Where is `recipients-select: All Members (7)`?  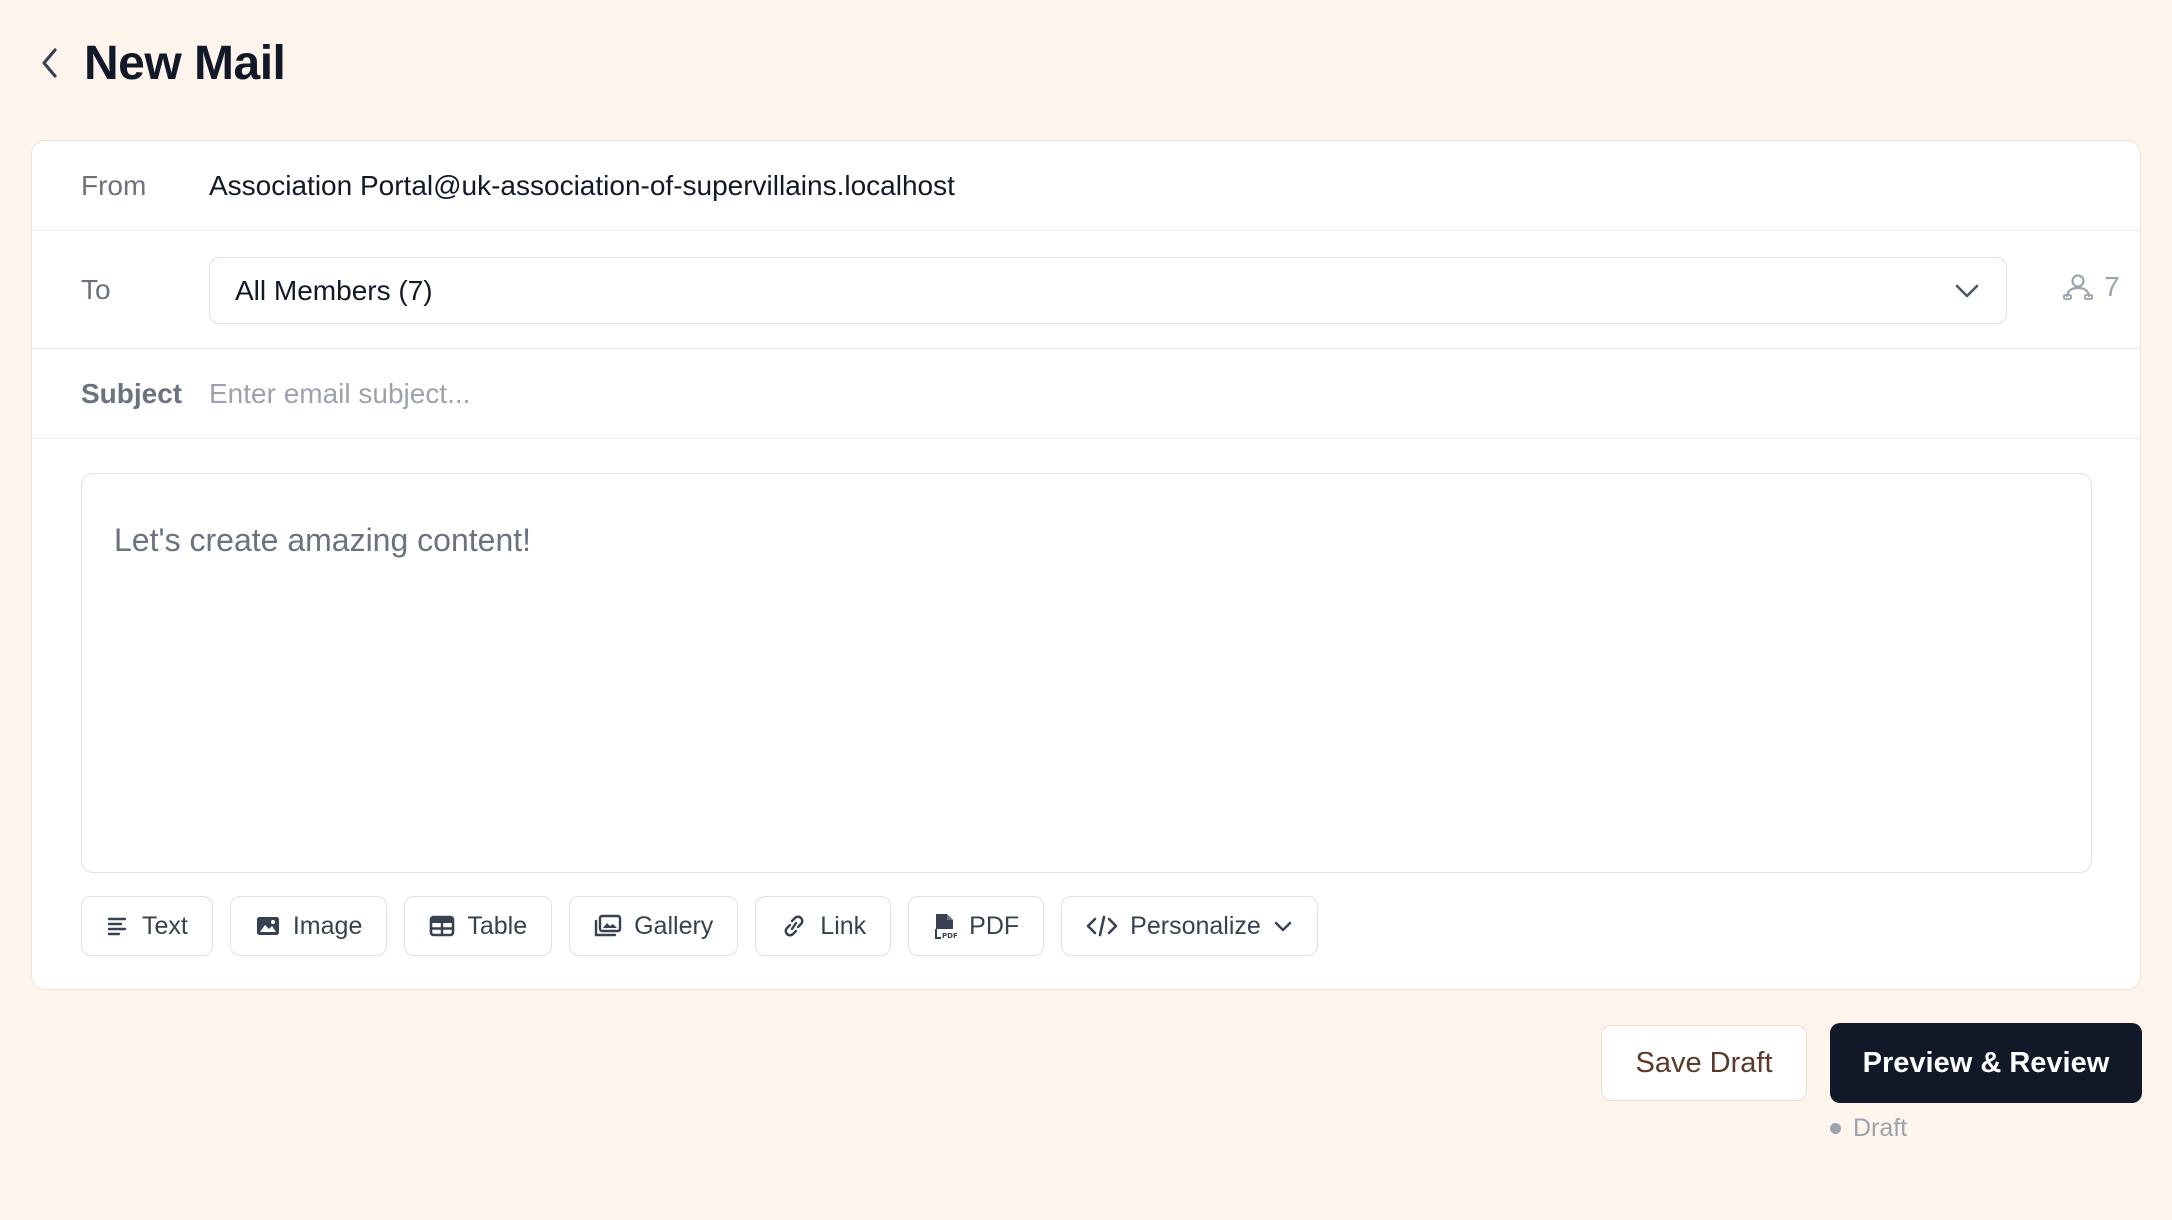 recipients-select: All Members (7) is located at coordinates (1108, 290).